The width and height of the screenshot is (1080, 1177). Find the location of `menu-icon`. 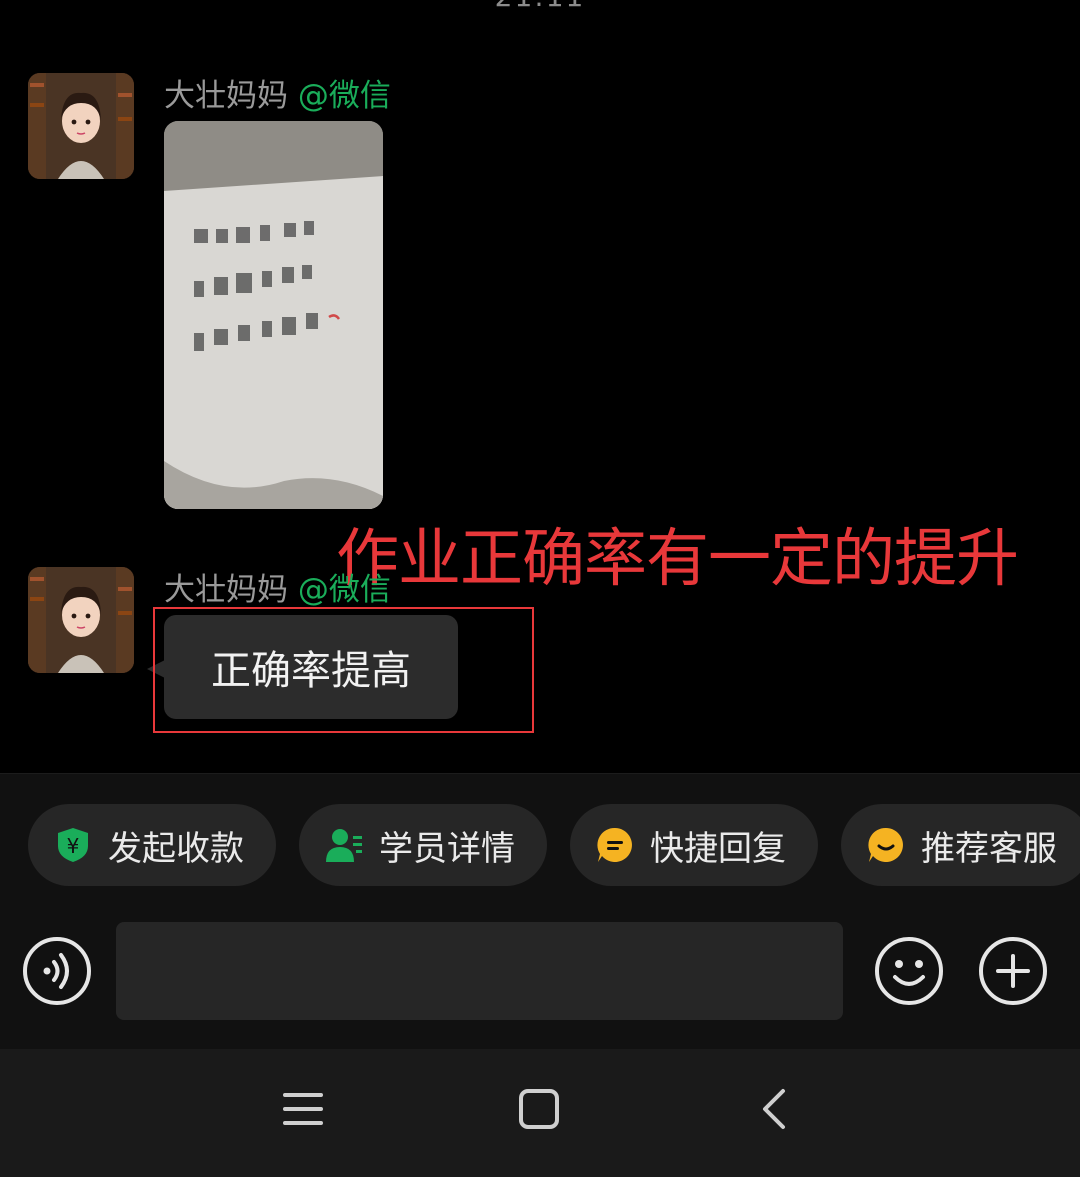

menu-icon is located at coordinates (303, 1109).